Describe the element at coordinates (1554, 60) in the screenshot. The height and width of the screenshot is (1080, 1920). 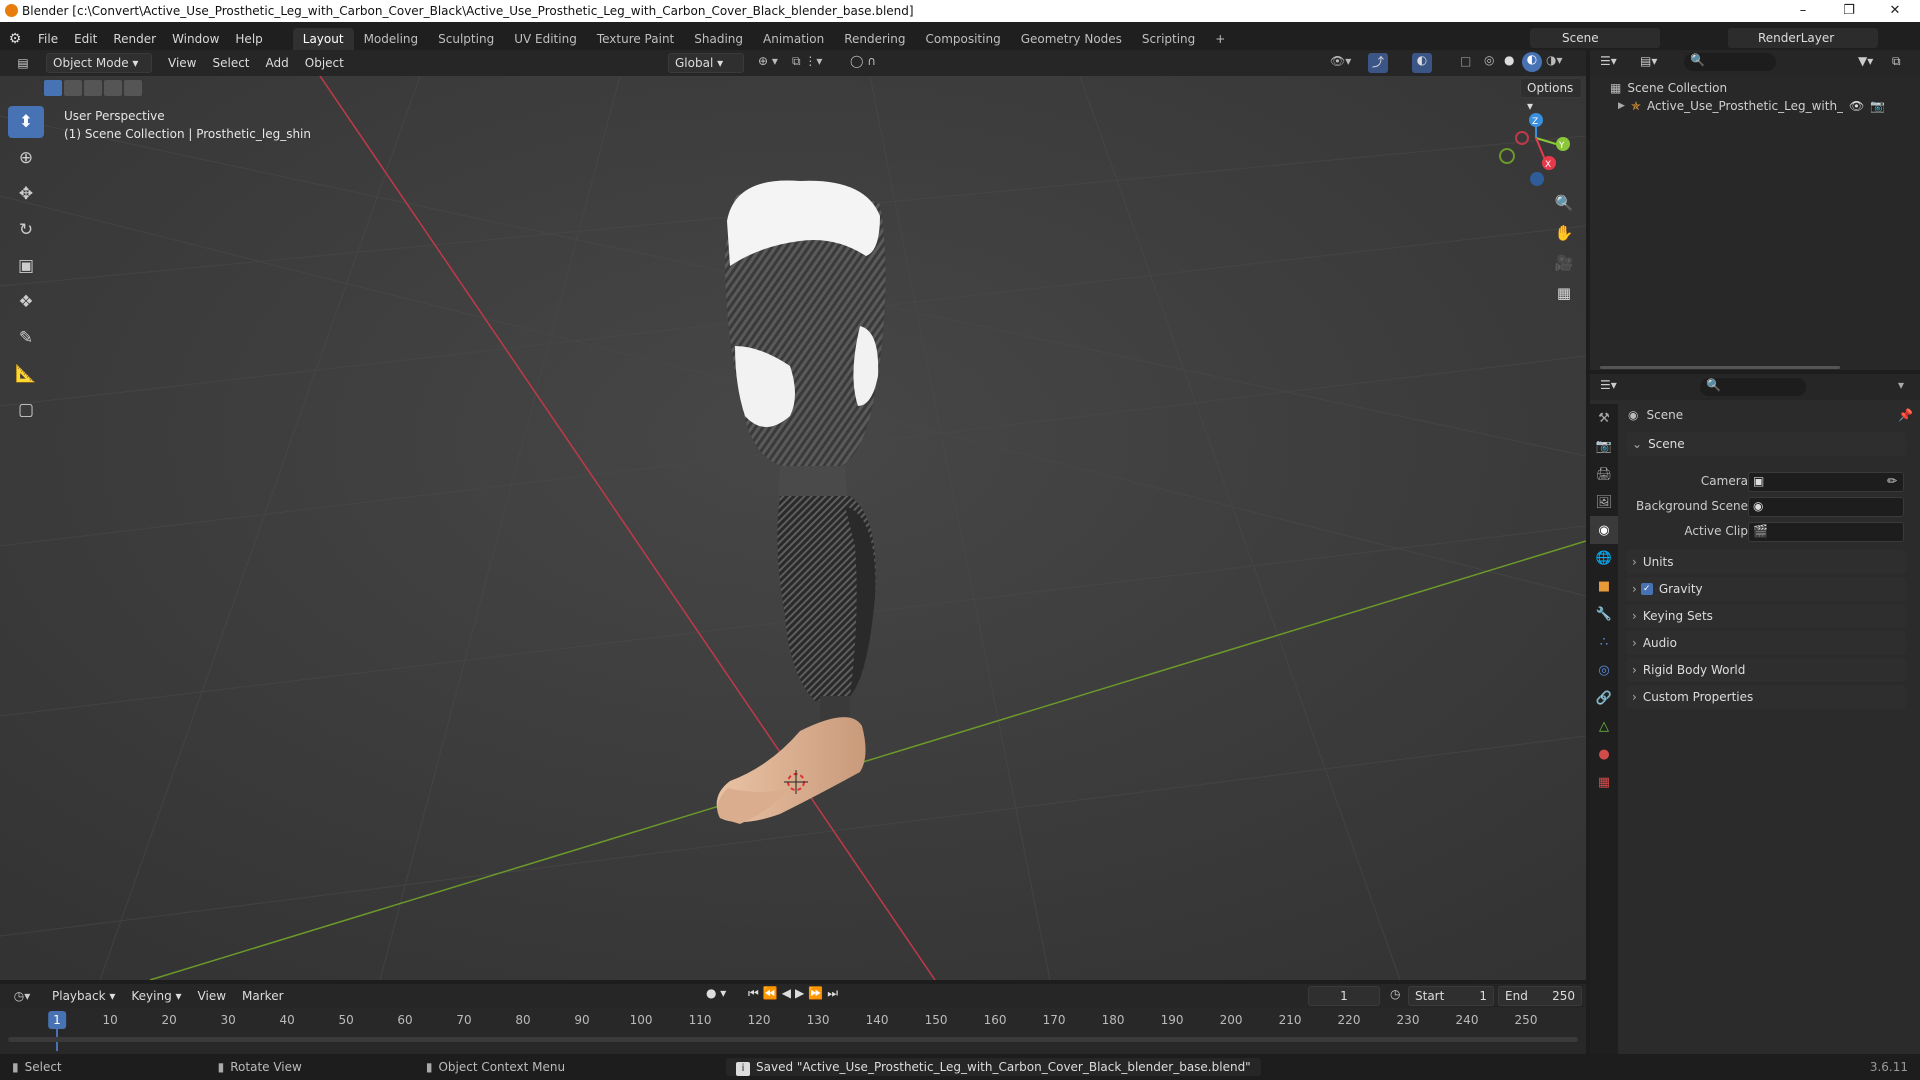
I see `rendered-shading-icon: ◑▾` at that location.